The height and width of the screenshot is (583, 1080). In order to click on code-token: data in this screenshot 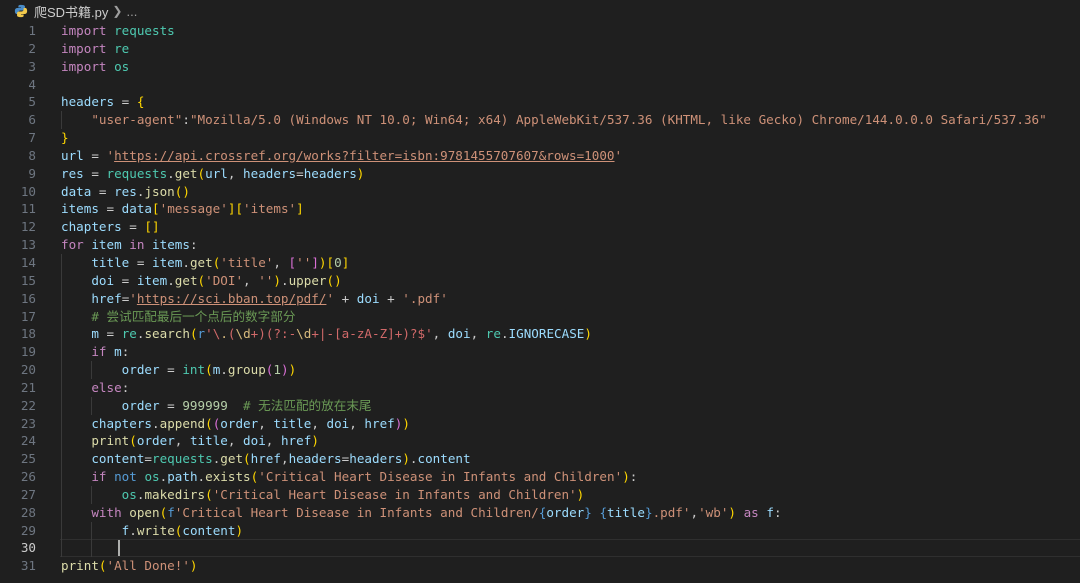, I will do `click(76, 191)`.